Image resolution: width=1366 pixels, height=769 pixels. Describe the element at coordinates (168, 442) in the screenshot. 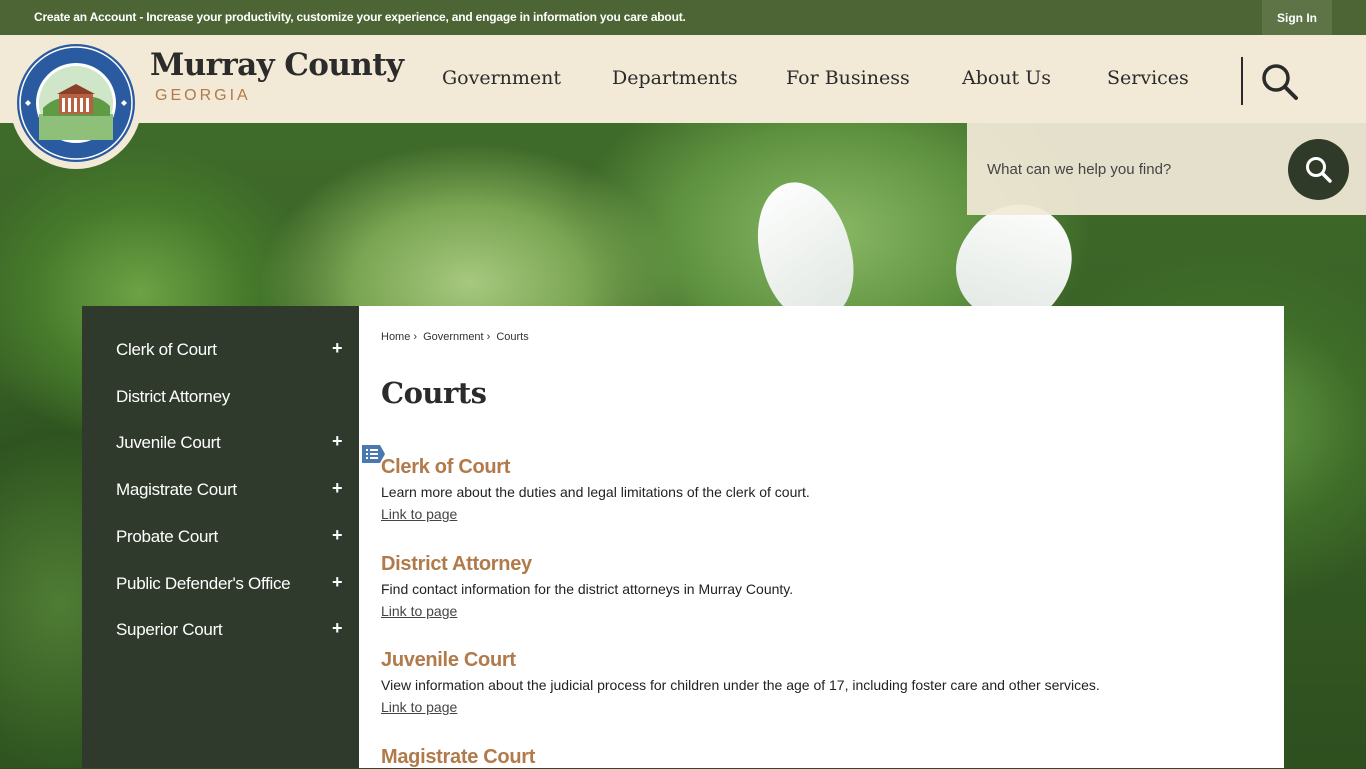

I see `sidebar-item-label: Juvenile Court` at that location.